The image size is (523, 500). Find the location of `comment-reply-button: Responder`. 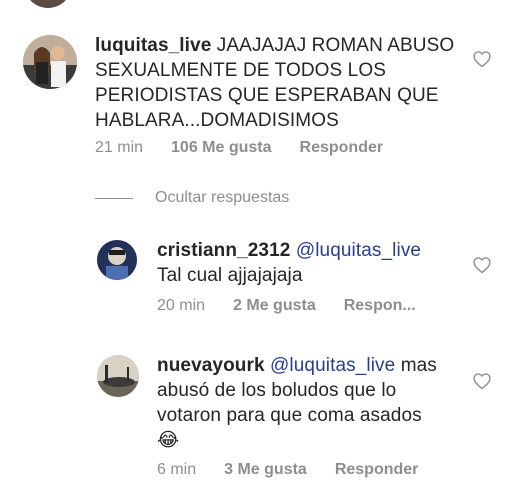

comment-reply-button: Responder is located at coordinates (342, 148).